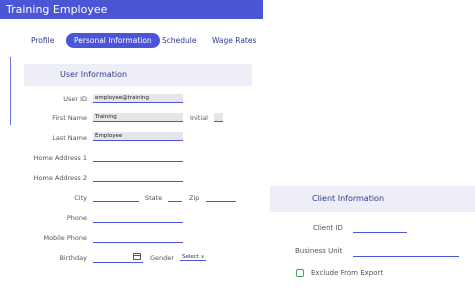 The image size is (475, 298). I want to click on client-information-header: Client Information, so click(372, 199).